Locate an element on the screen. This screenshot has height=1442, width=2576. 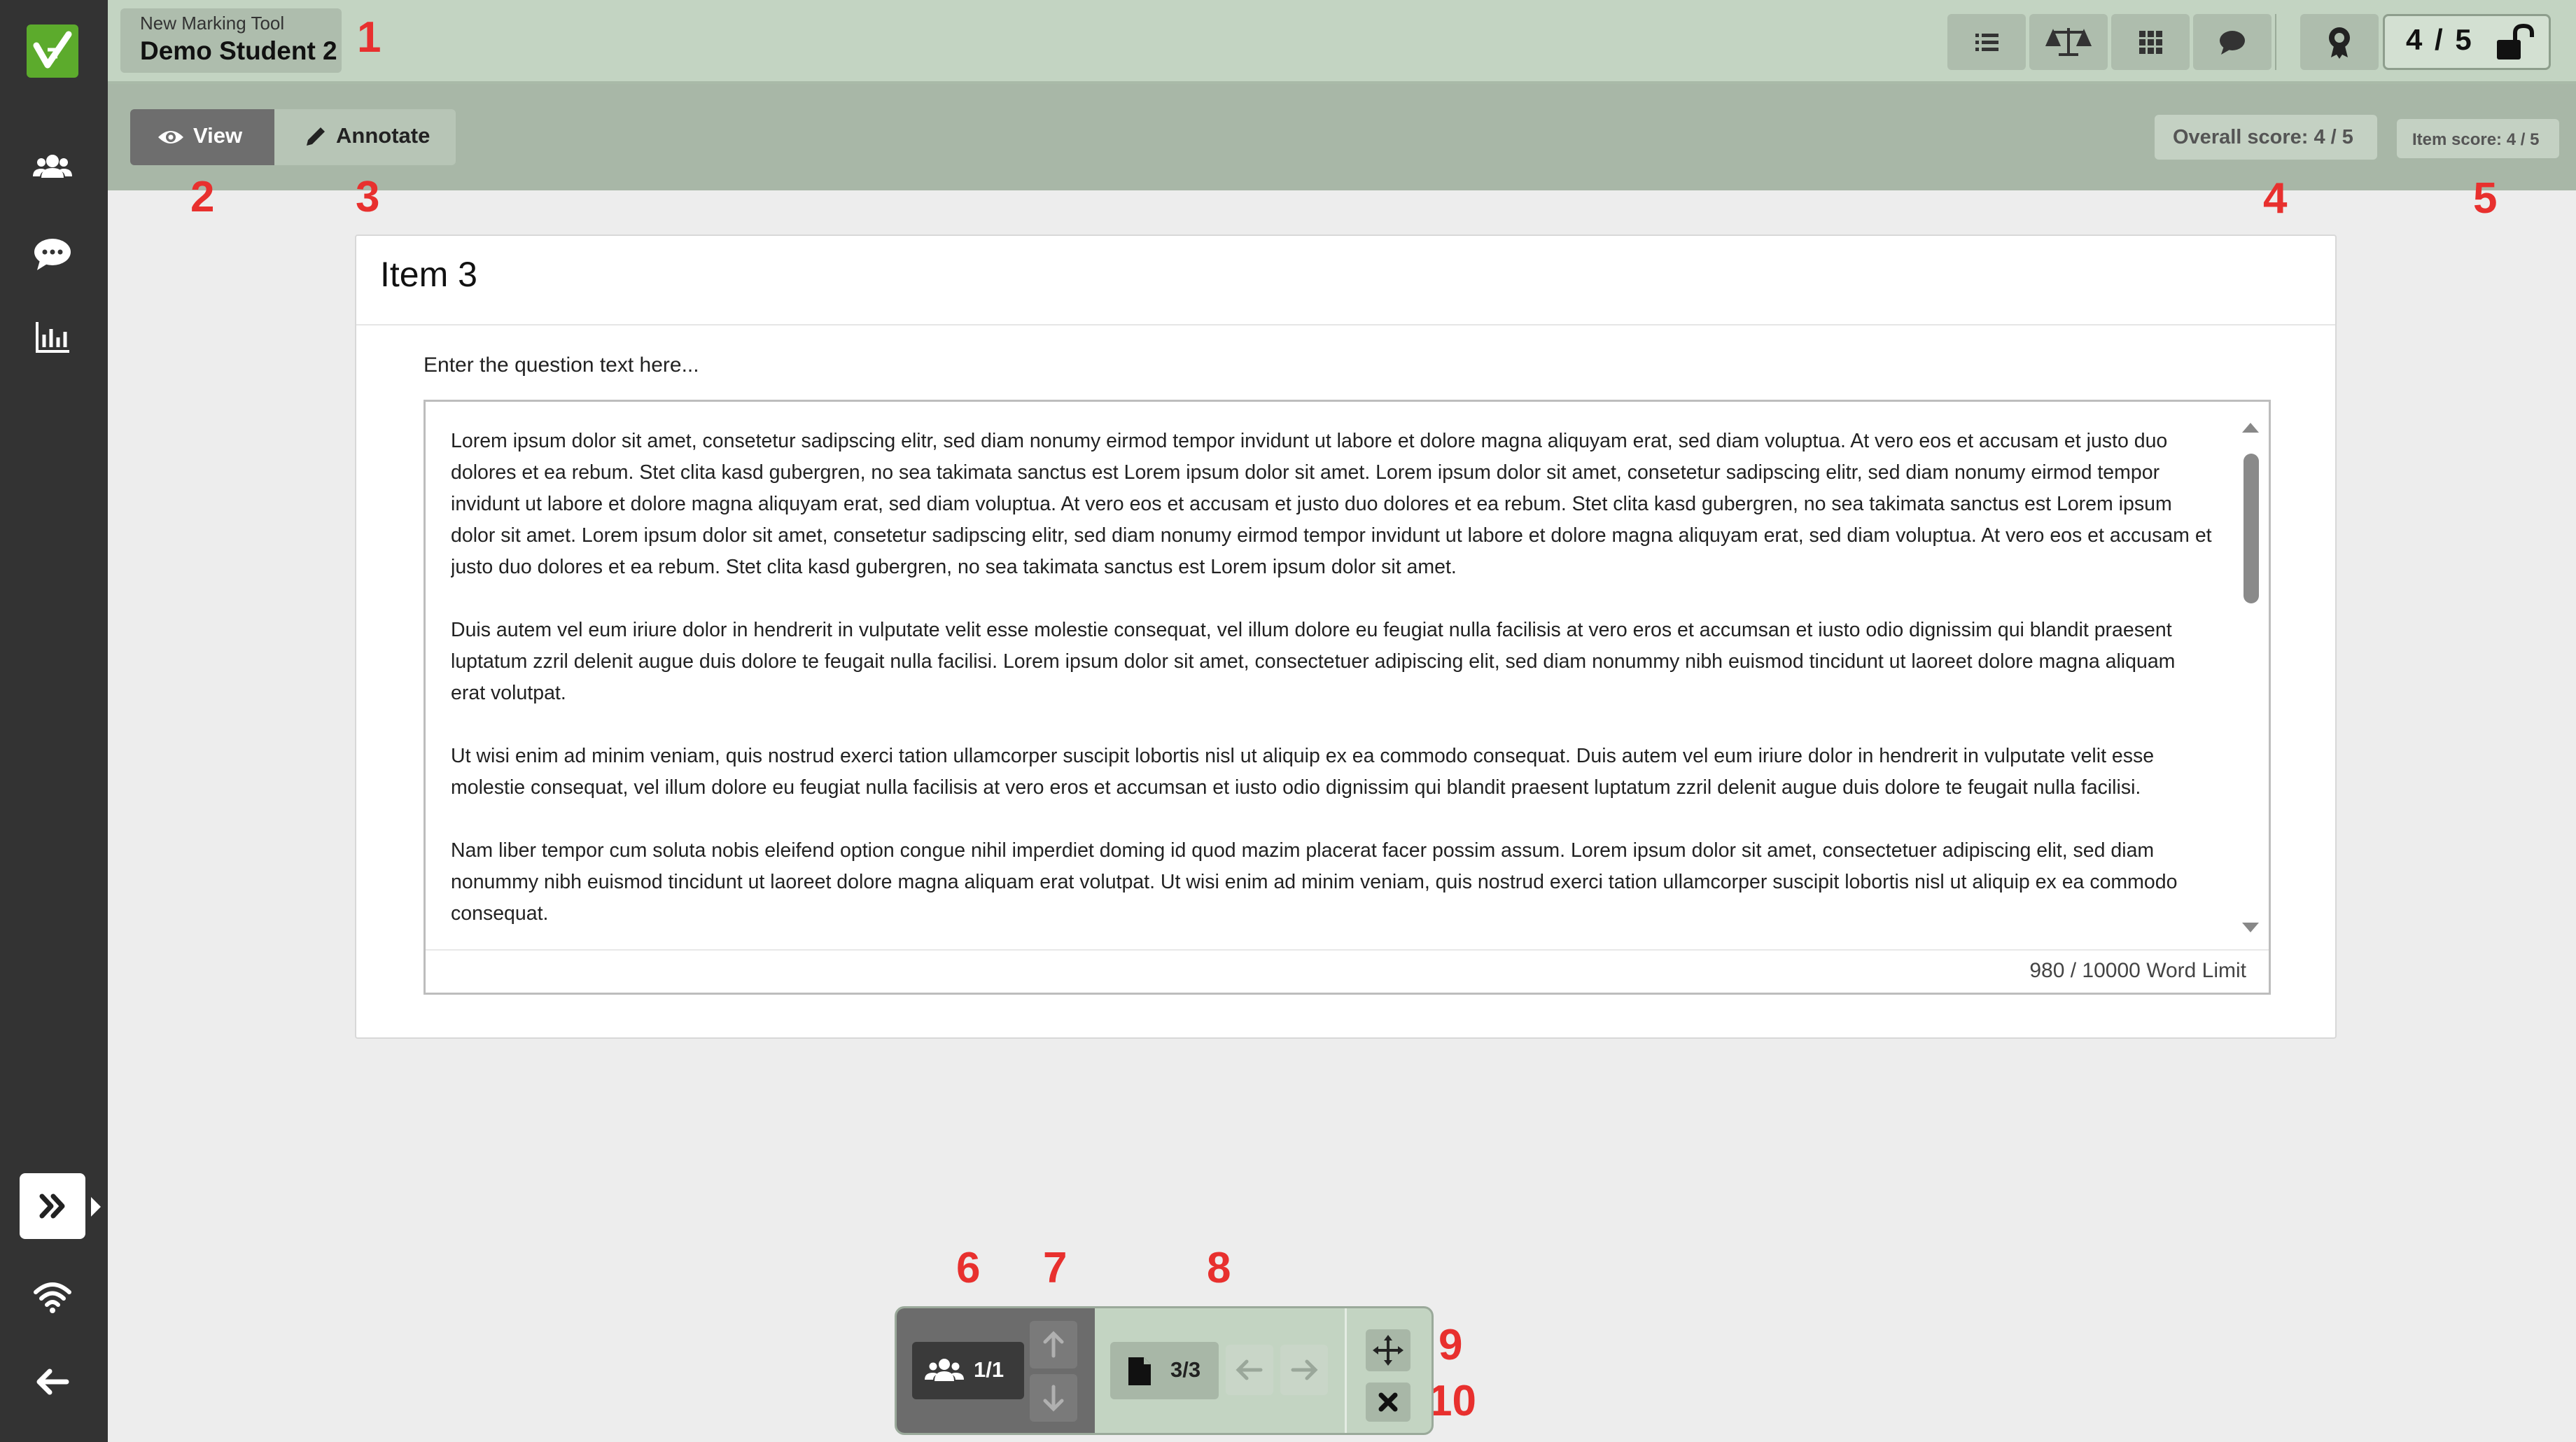
item-title: Item 3 is located at coordinates (428, 274).